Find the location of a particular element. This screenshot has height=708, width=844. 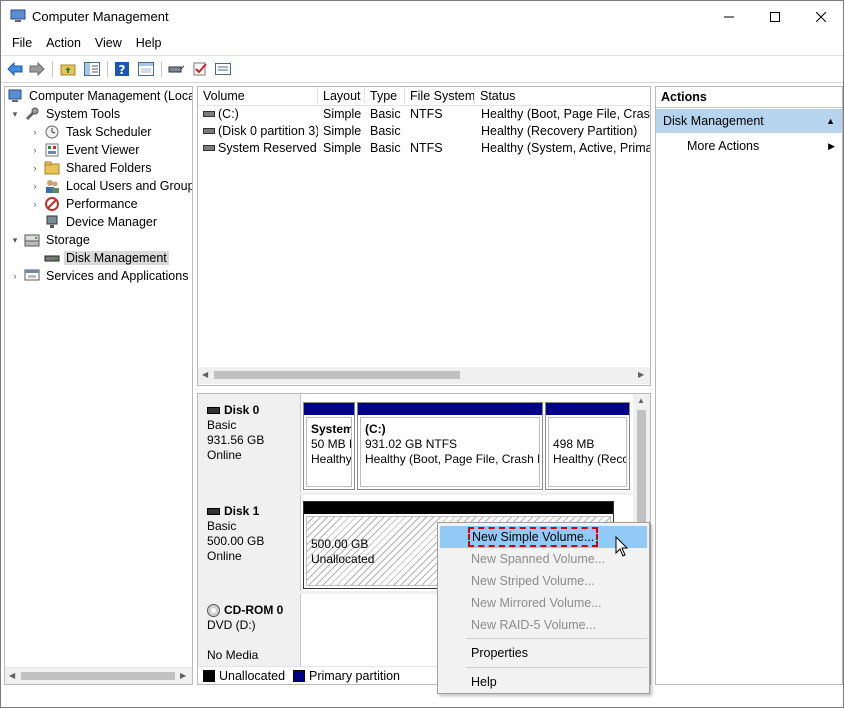

close-icon is located at coordinates (820, 16).